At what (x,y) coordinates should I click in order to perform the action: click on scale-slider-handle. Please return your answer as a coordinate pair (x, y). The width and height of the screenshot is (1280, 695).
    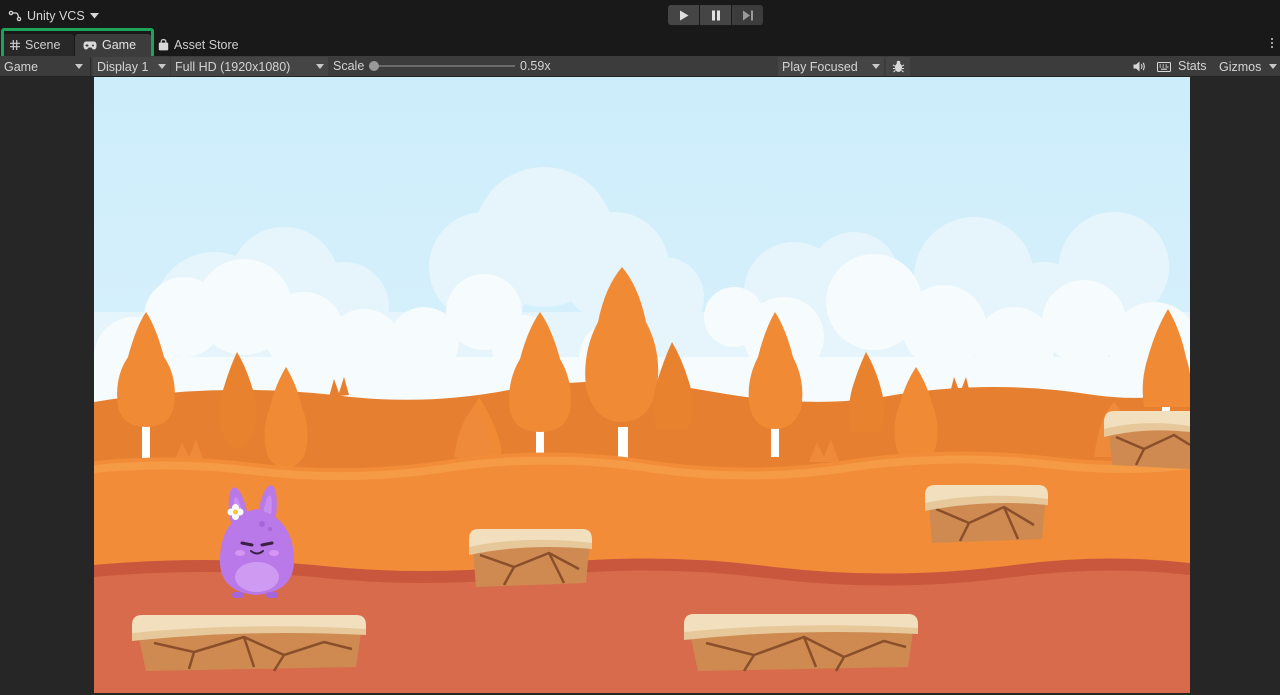
    Looking at the image, I should click on (374, 66).